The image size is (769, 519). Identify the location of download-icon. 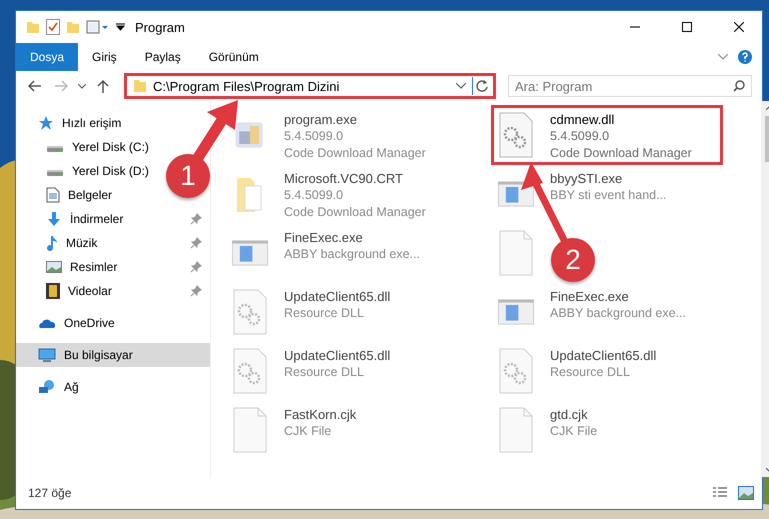
(54, 219).